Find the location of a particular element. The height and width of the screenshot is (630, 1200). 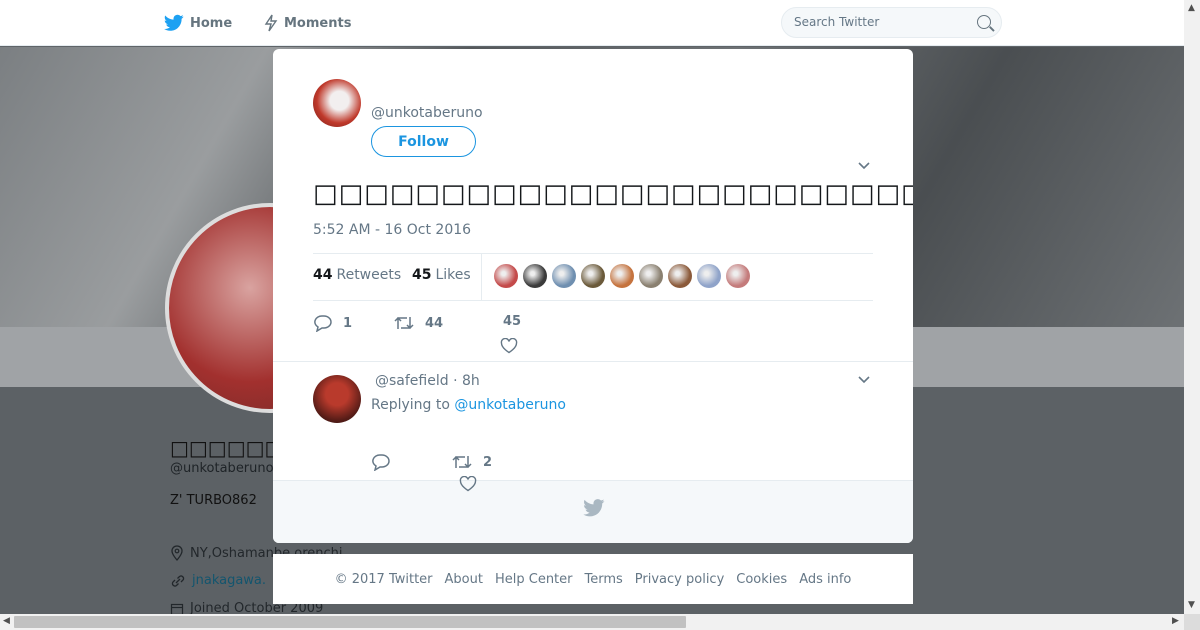

retweet-count: 44 is located at coordinates (434, 323).